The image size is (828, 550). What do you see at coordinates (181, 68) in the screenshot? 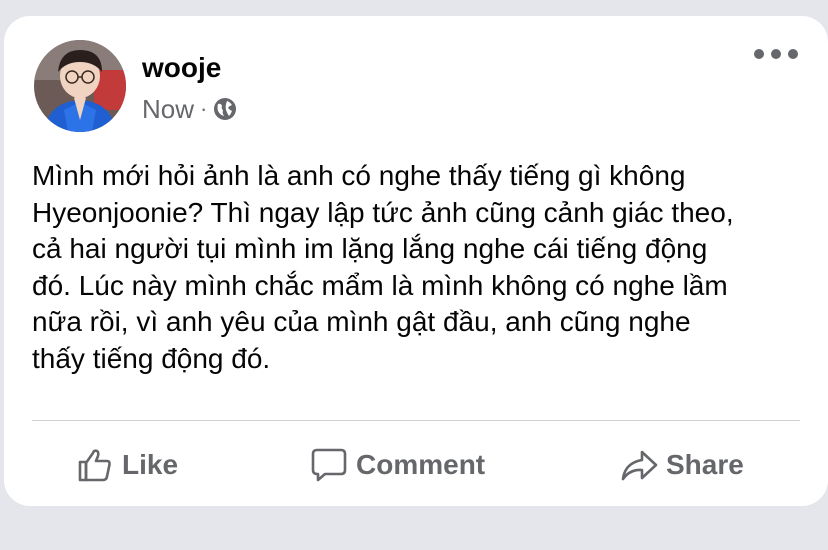
I see `author-name: wooje` at bounding box center [181, 68].